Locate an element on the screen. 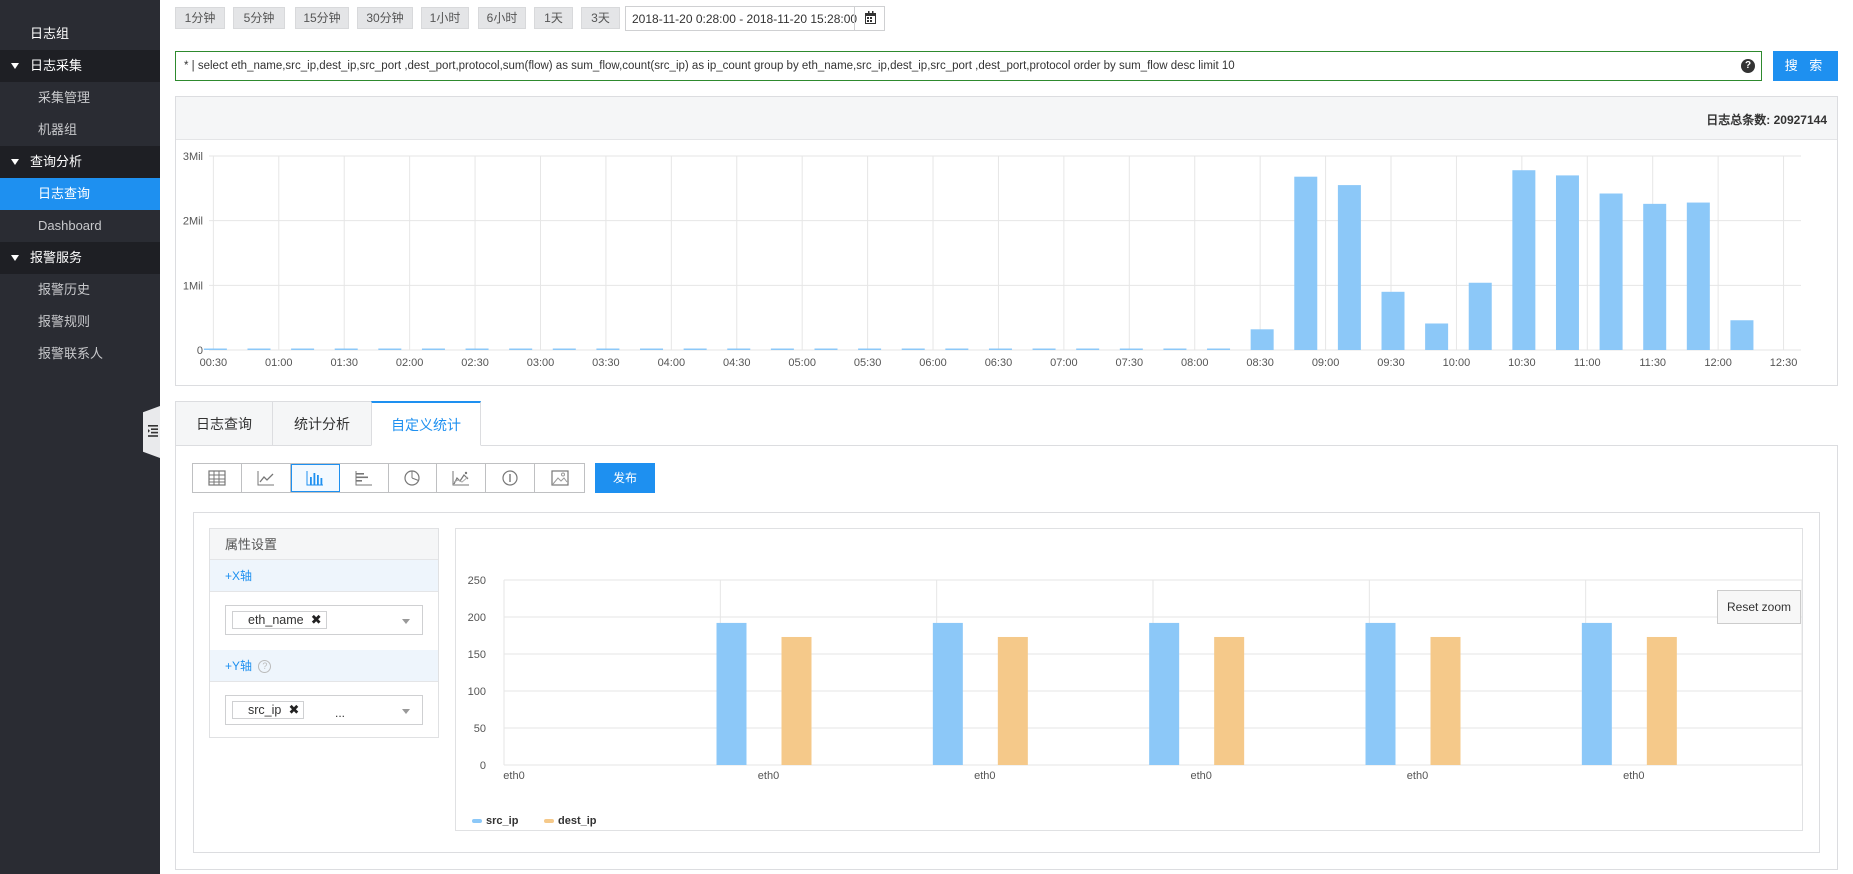 The width and height of the screenshot is (1853, 874). y-tick-label: 150 is located at coordinates (477, 655).